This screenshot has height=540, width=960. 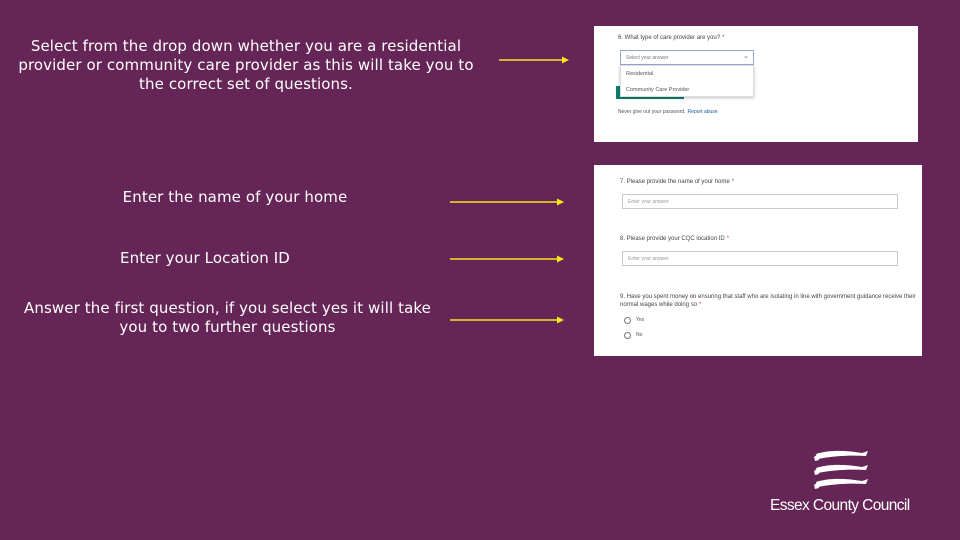 I want to click on instruction-home-name: Enter the name of your home, so click(x=235, y=197).